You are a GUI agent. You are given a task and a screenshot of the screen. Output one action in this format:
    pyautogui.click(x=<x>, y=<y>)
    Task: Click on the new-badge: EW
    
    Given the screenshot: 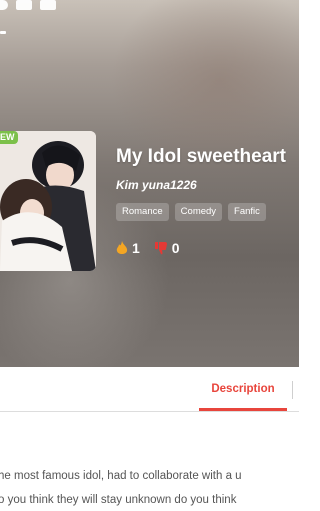 What is the action you would take?
    pyautogui.click(x=9, y=137)
    